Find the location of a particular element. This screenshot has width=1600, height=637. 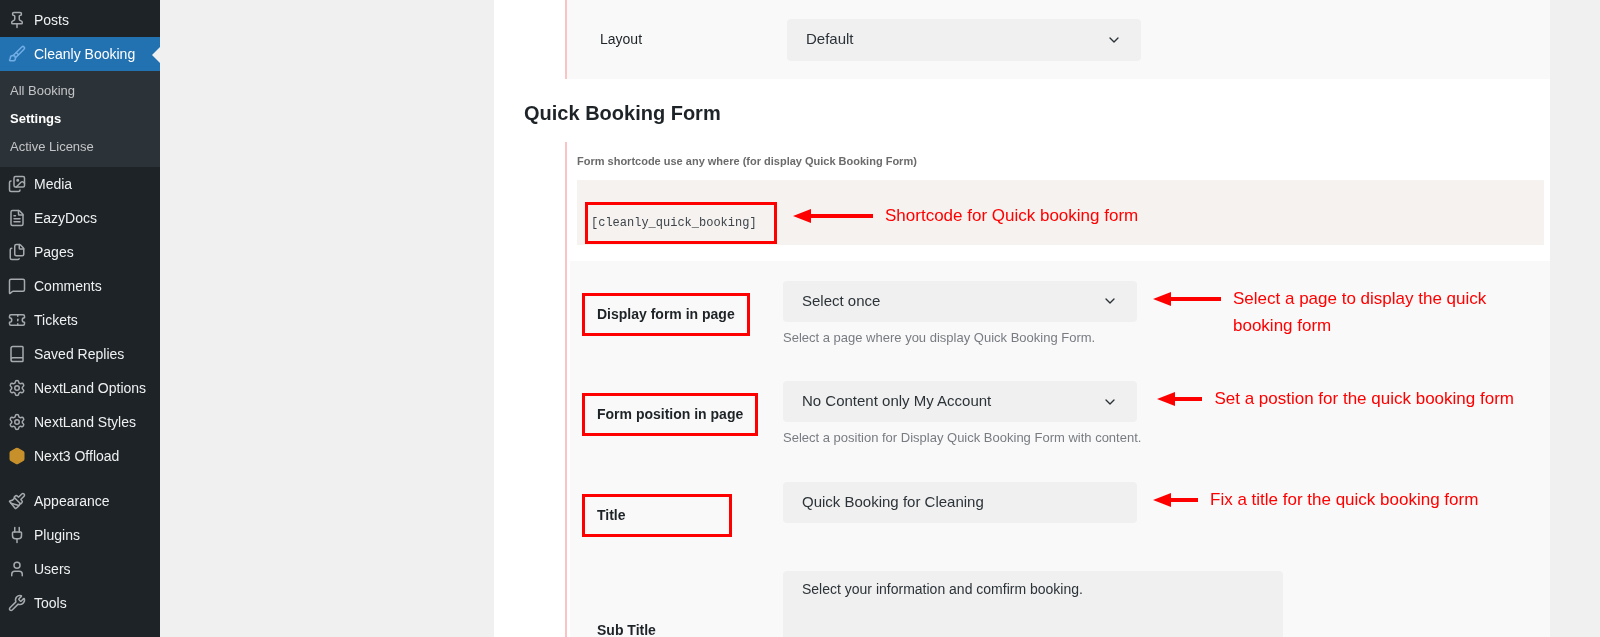

sidebar-item: Posts is located at coordinates (80, 20).